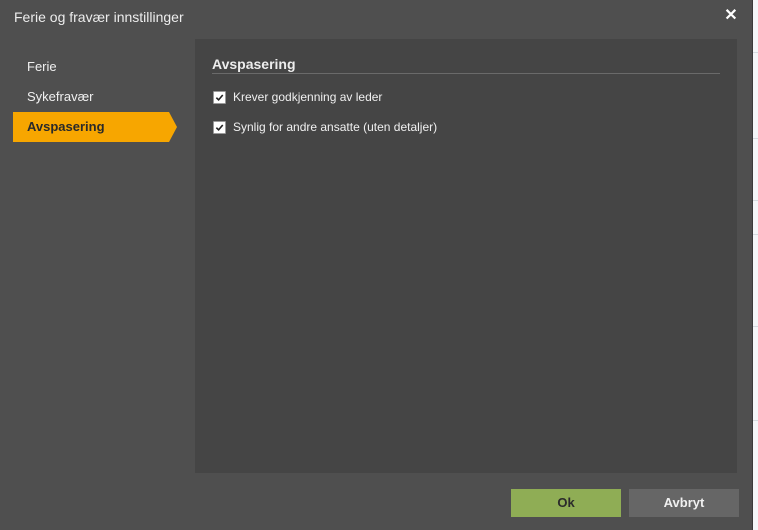 Image resolution: width=758 pixels, height=530 pixels. What do you see at coordinates (308, 97) in the screenshot?
I see `option-label: Krever godkjenning av leder` at bounding box center [308, 97].